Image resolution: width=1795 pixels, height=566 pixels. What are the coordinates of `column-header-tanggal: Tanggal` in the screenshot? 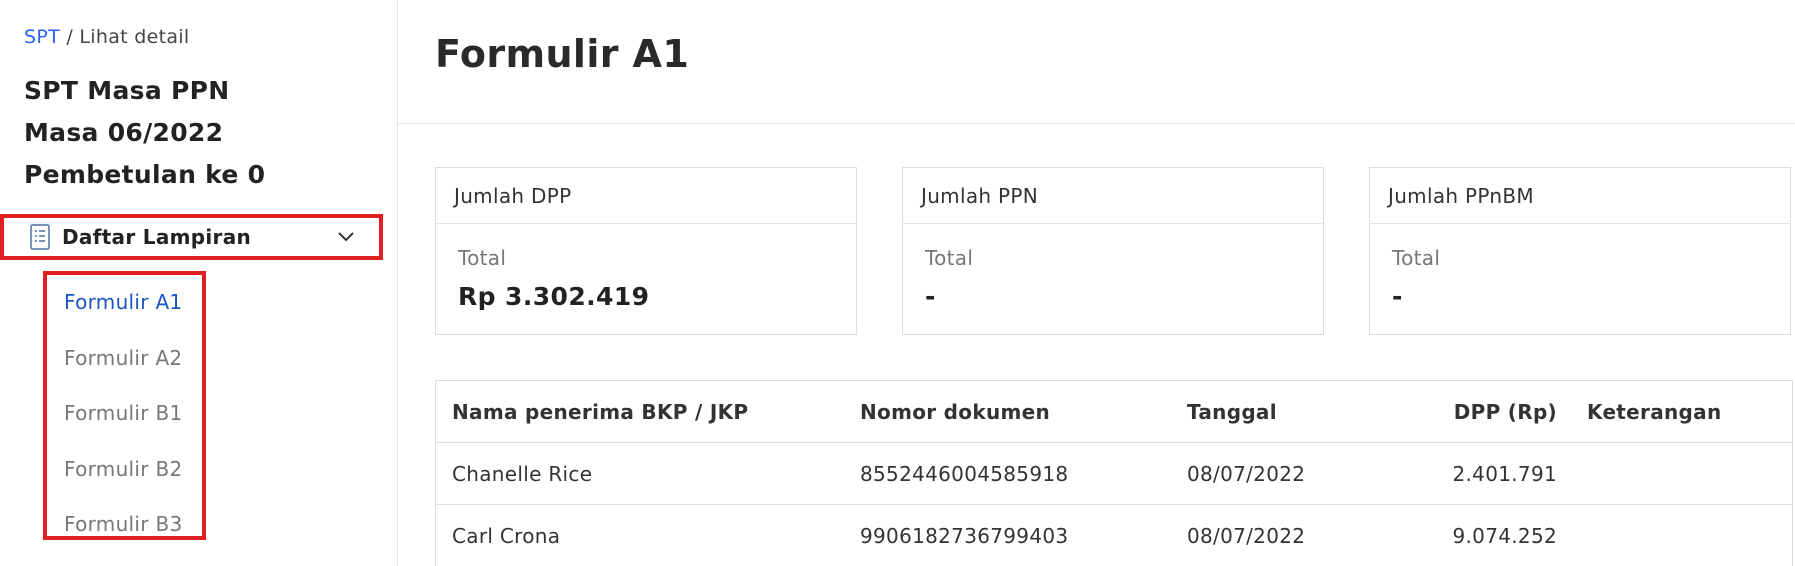 It's located at (1287, 412).